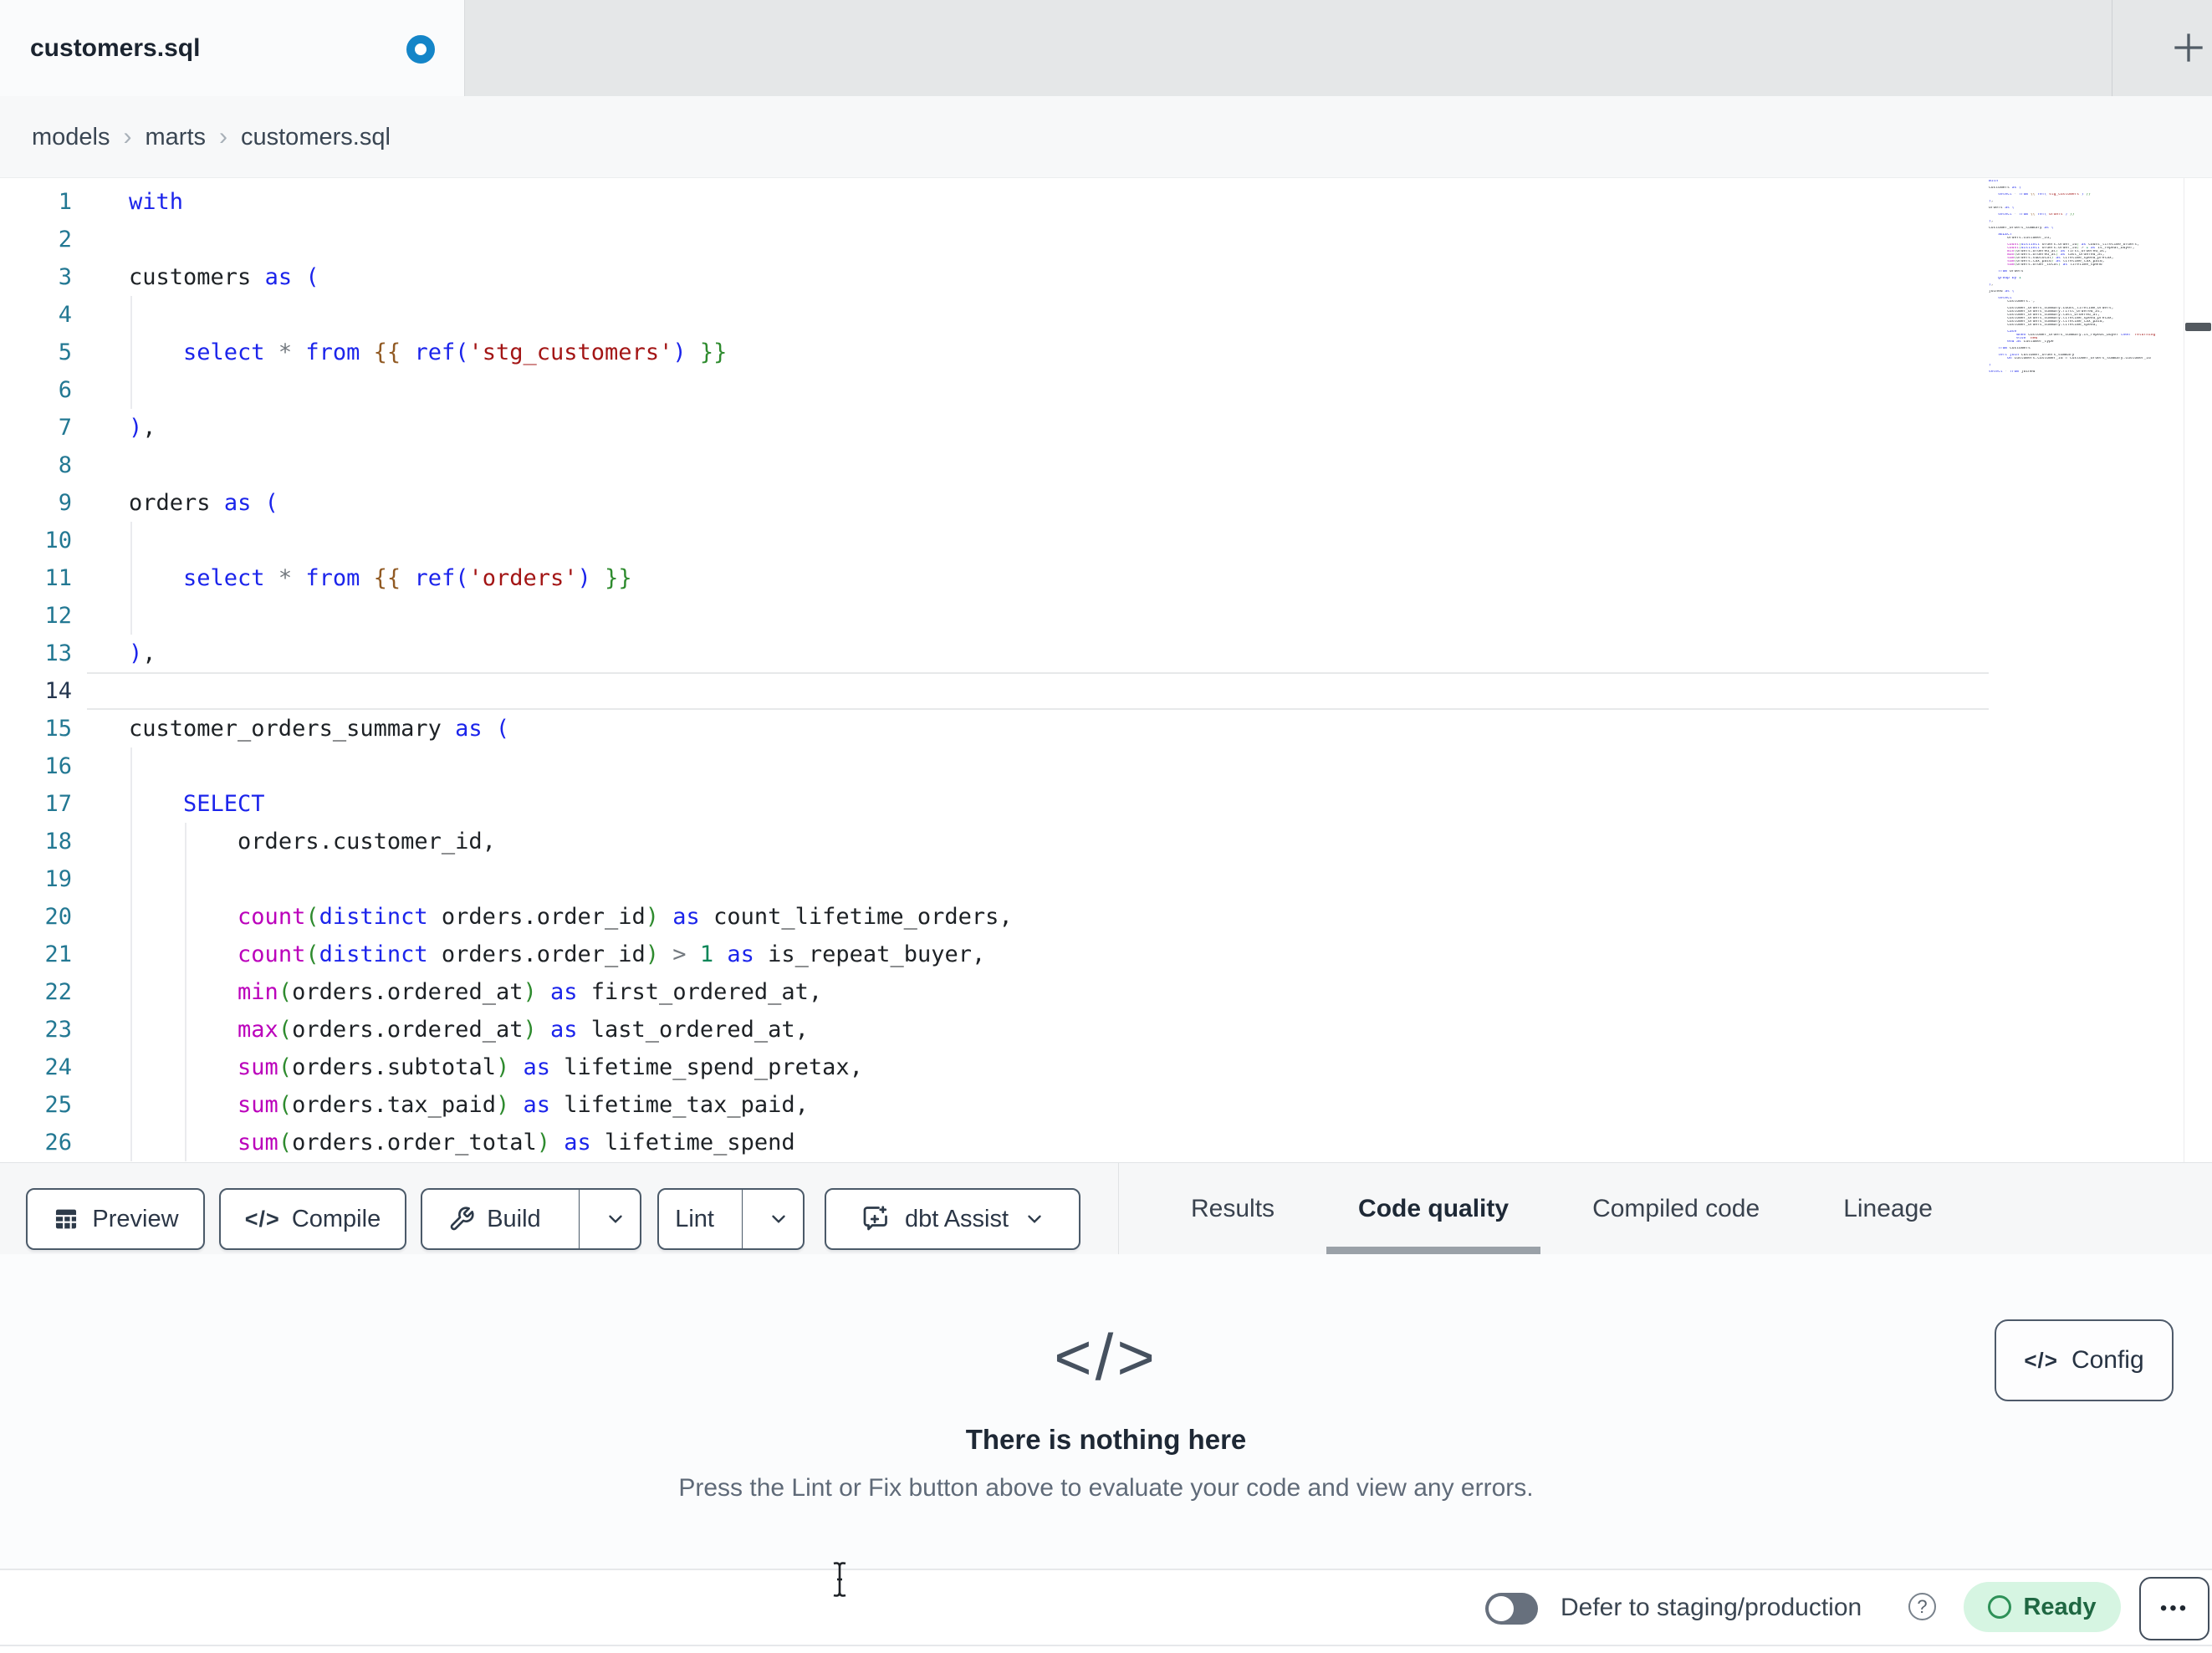  What do you see at coordinates (462, 1219) in the screenshot?
I see `wrench-icon` at bounding box center [462, 1219].